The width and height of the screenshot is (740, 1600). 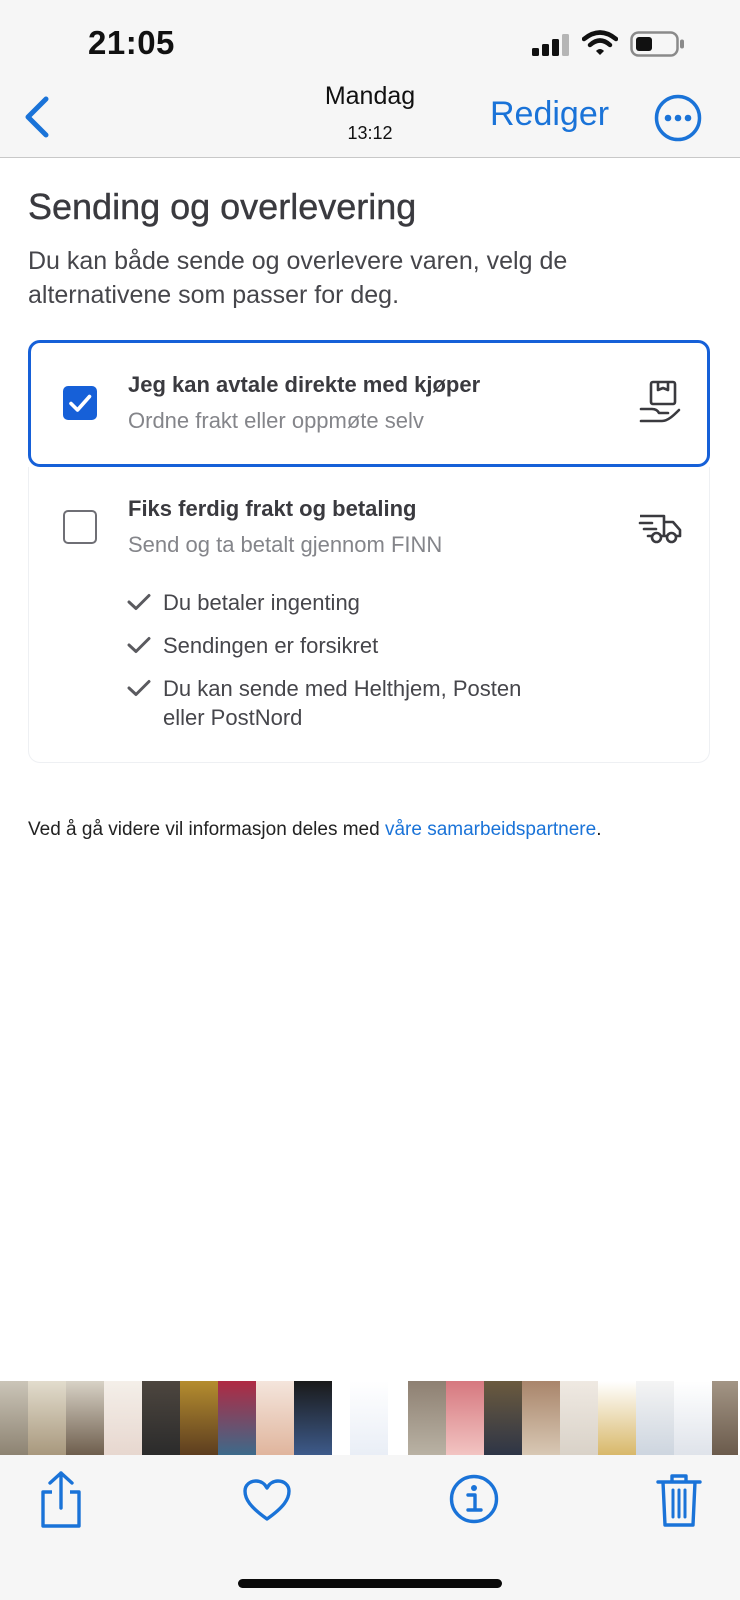 What do you see at coordinates (550, 45) in the screenshot?
I see `cellular-signal-icon` at bounding box center [550, 45].